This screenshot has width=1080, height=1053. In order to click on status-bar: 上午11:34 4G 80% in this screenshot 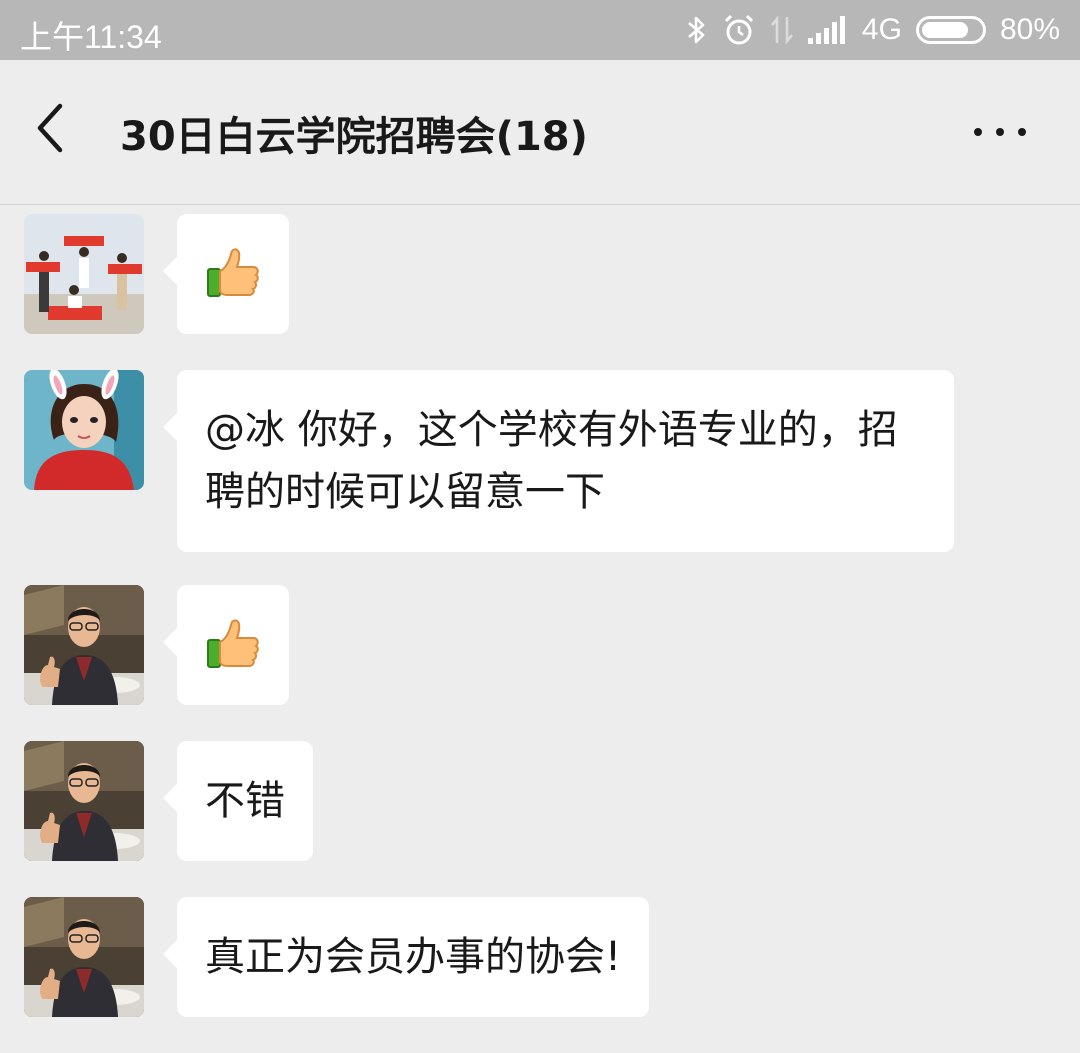, I will do `click(540, 30)`.